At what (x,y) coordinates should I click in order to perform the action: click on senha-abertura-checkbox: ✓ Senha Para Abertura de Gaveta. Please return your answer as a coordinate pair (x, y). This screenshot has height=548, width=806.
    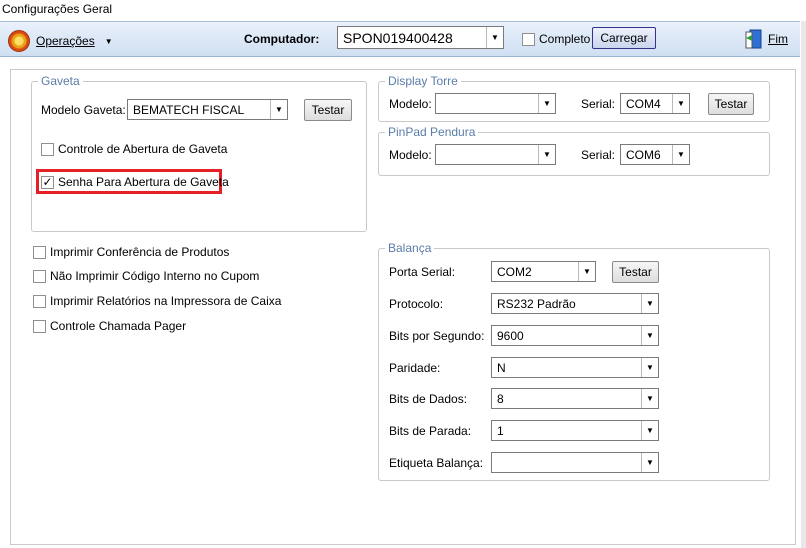
    Looking at the image, I should click on (135, 182).